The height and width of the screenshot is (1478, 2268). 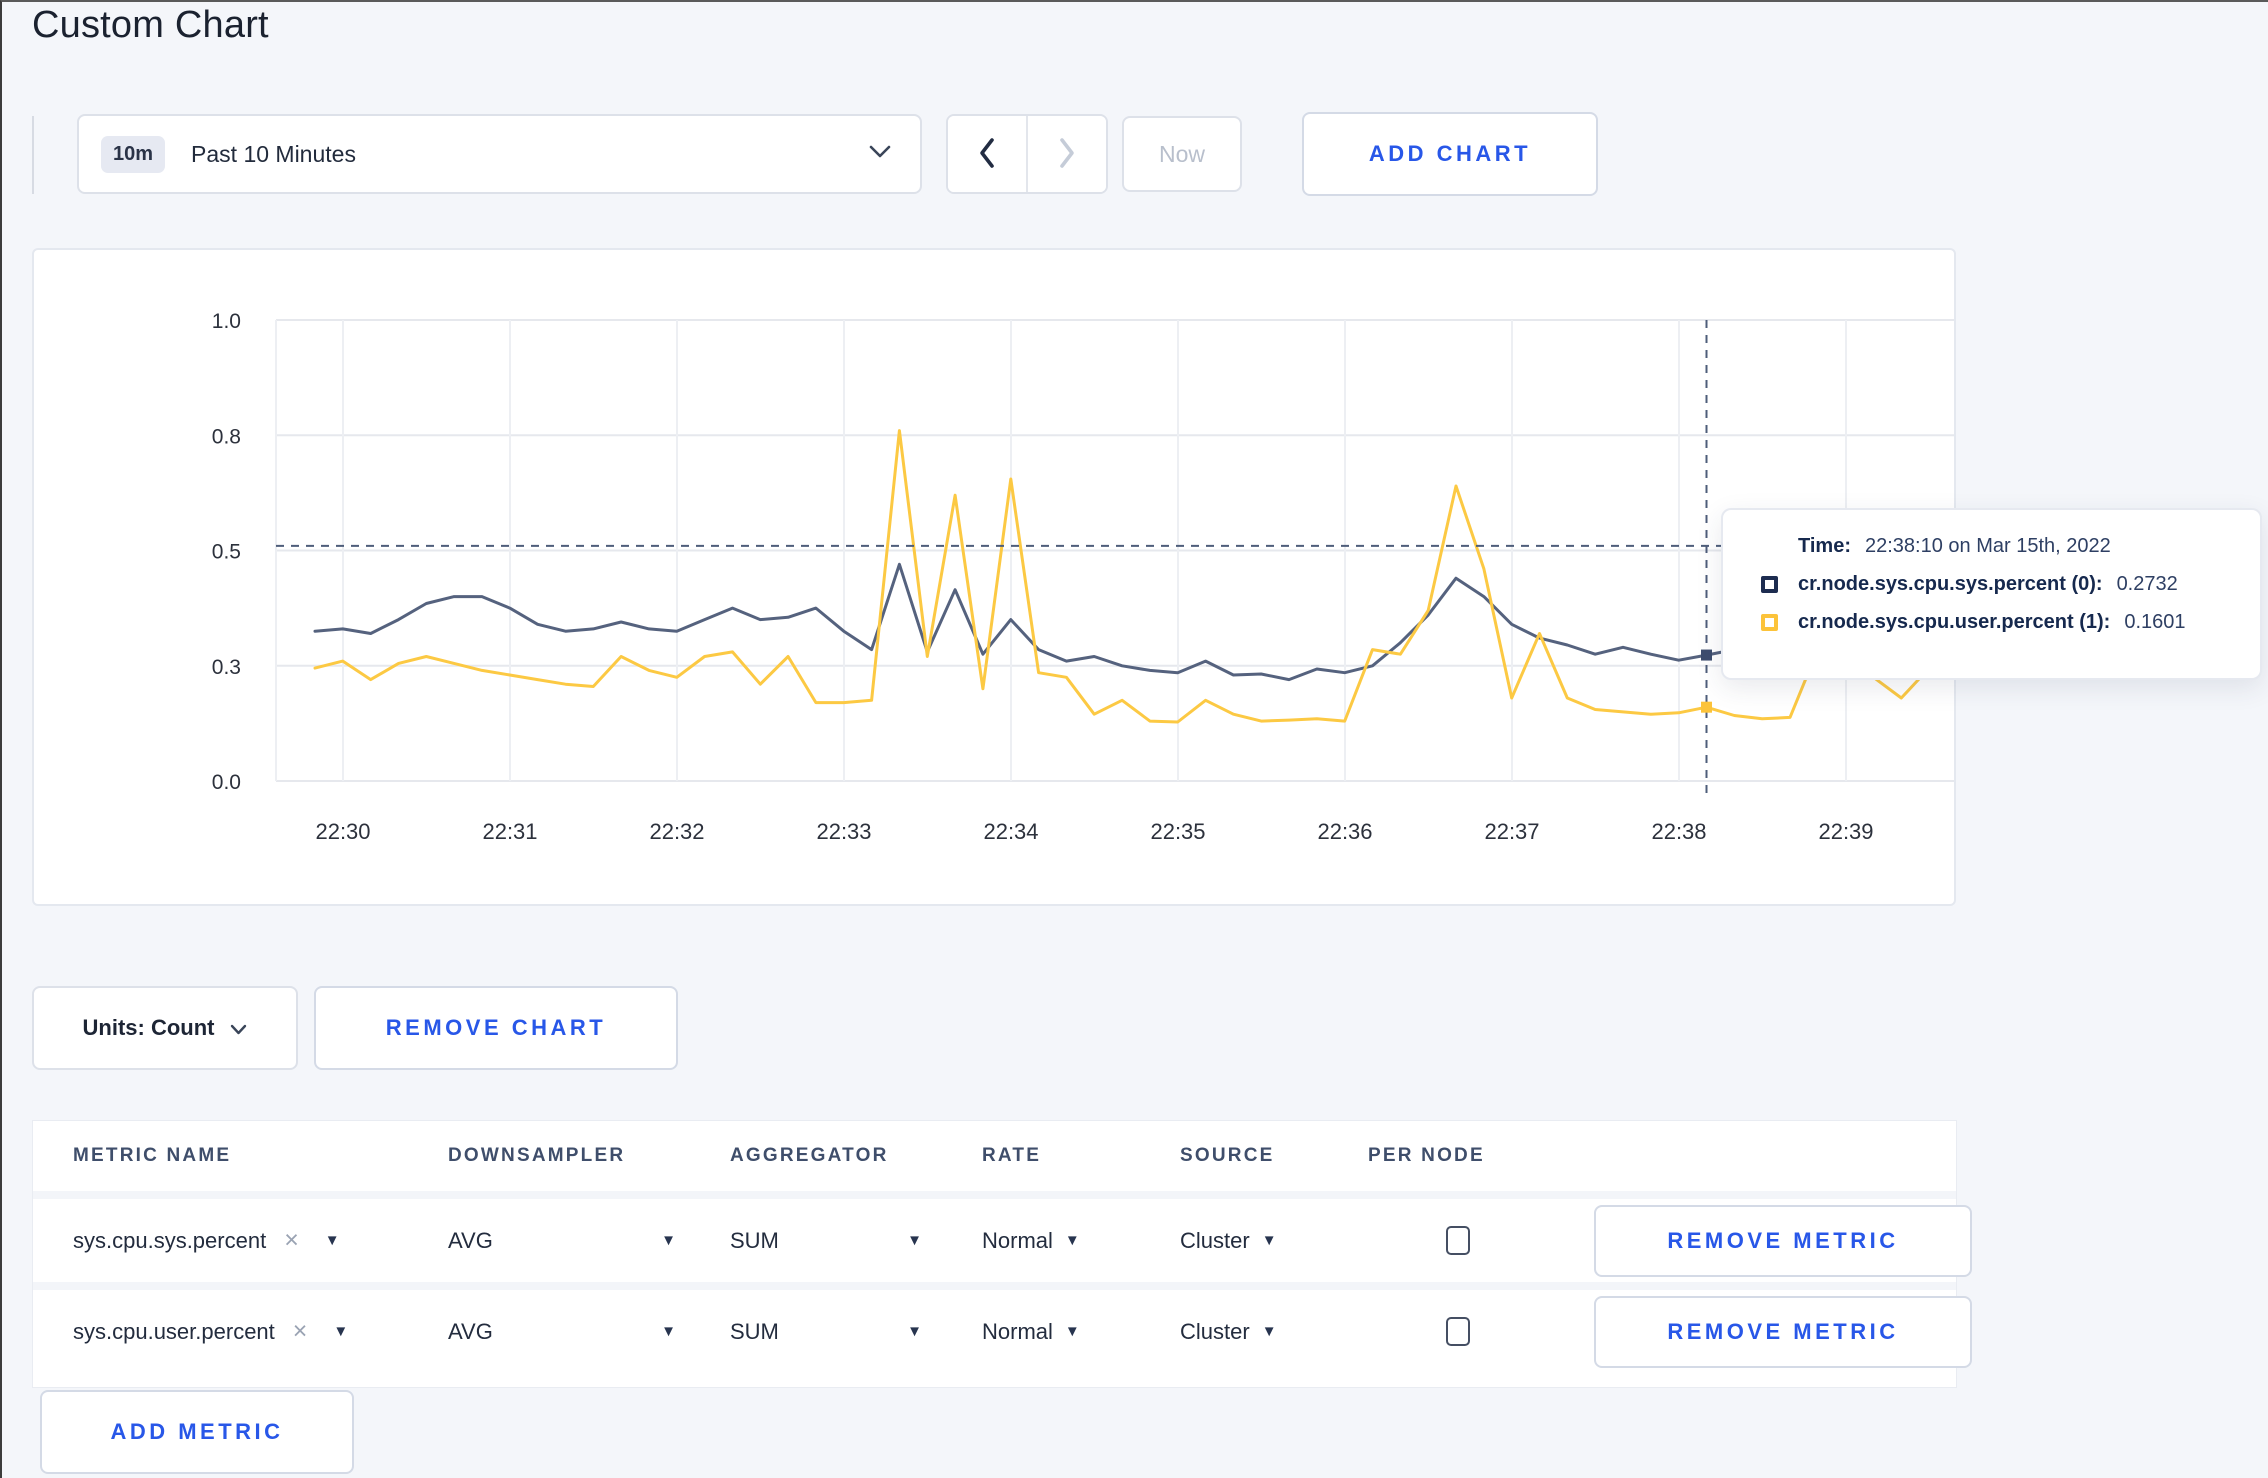 I want to click on tooltip-time-row: Time: 22:38:10 on Mar 15th, 2022, so click(x=2005, y=546).